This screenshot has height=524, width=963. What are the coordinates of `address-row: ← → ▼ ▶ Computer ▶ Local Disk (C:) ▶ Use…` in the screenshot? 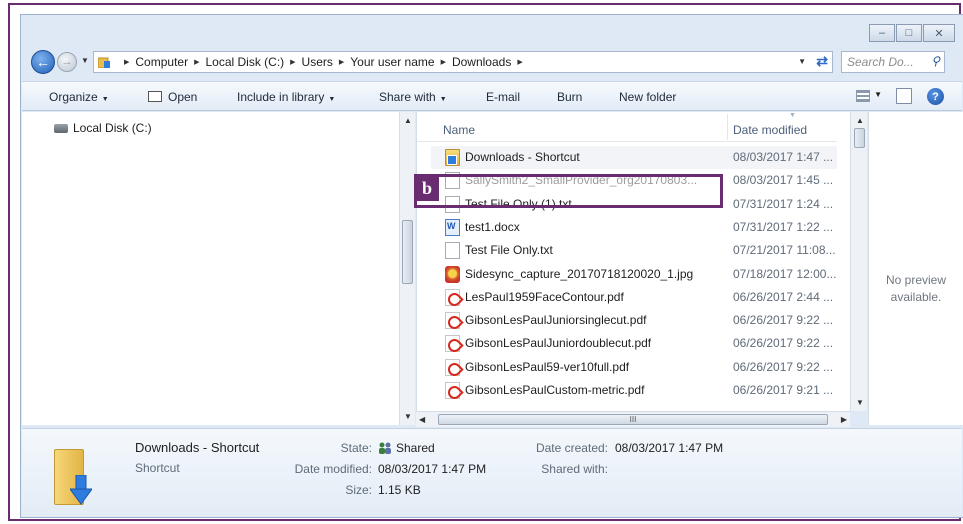 It's located at (492, 62).